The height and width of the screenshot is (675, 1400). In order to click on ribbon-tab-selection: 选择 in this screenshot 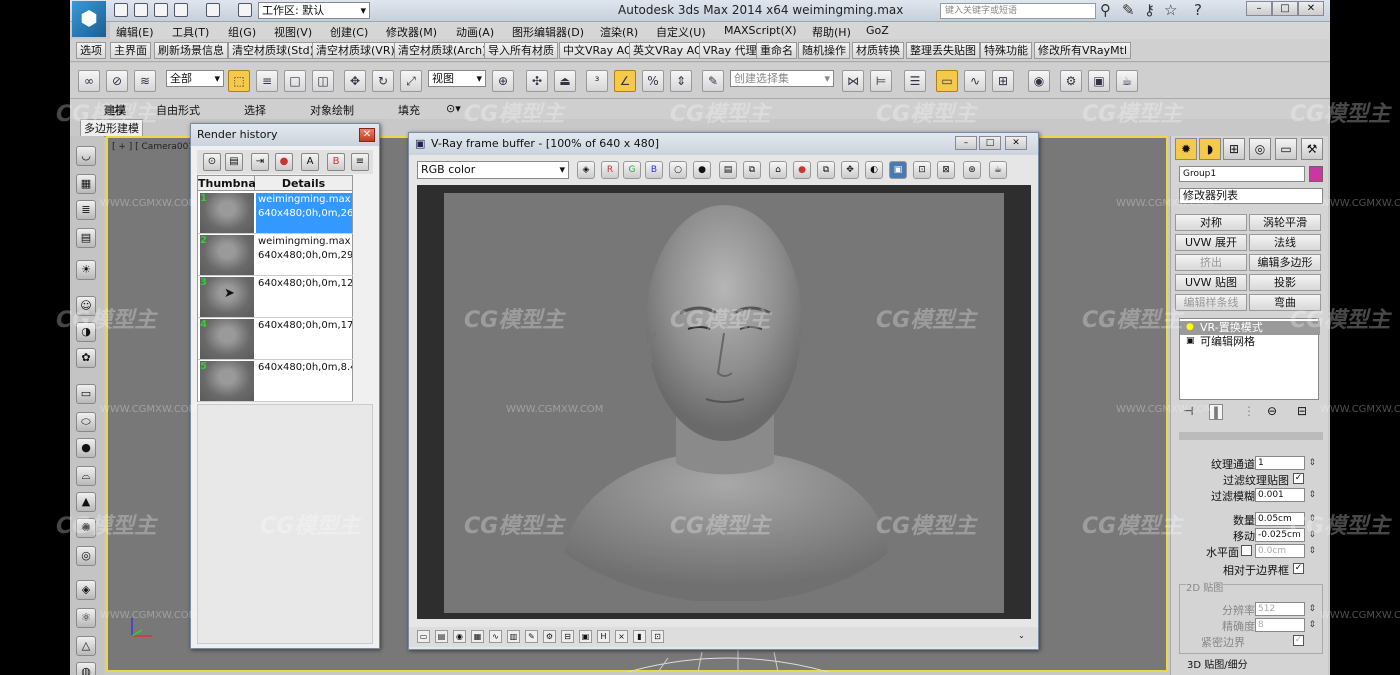, I will do `click(255, 110)`.